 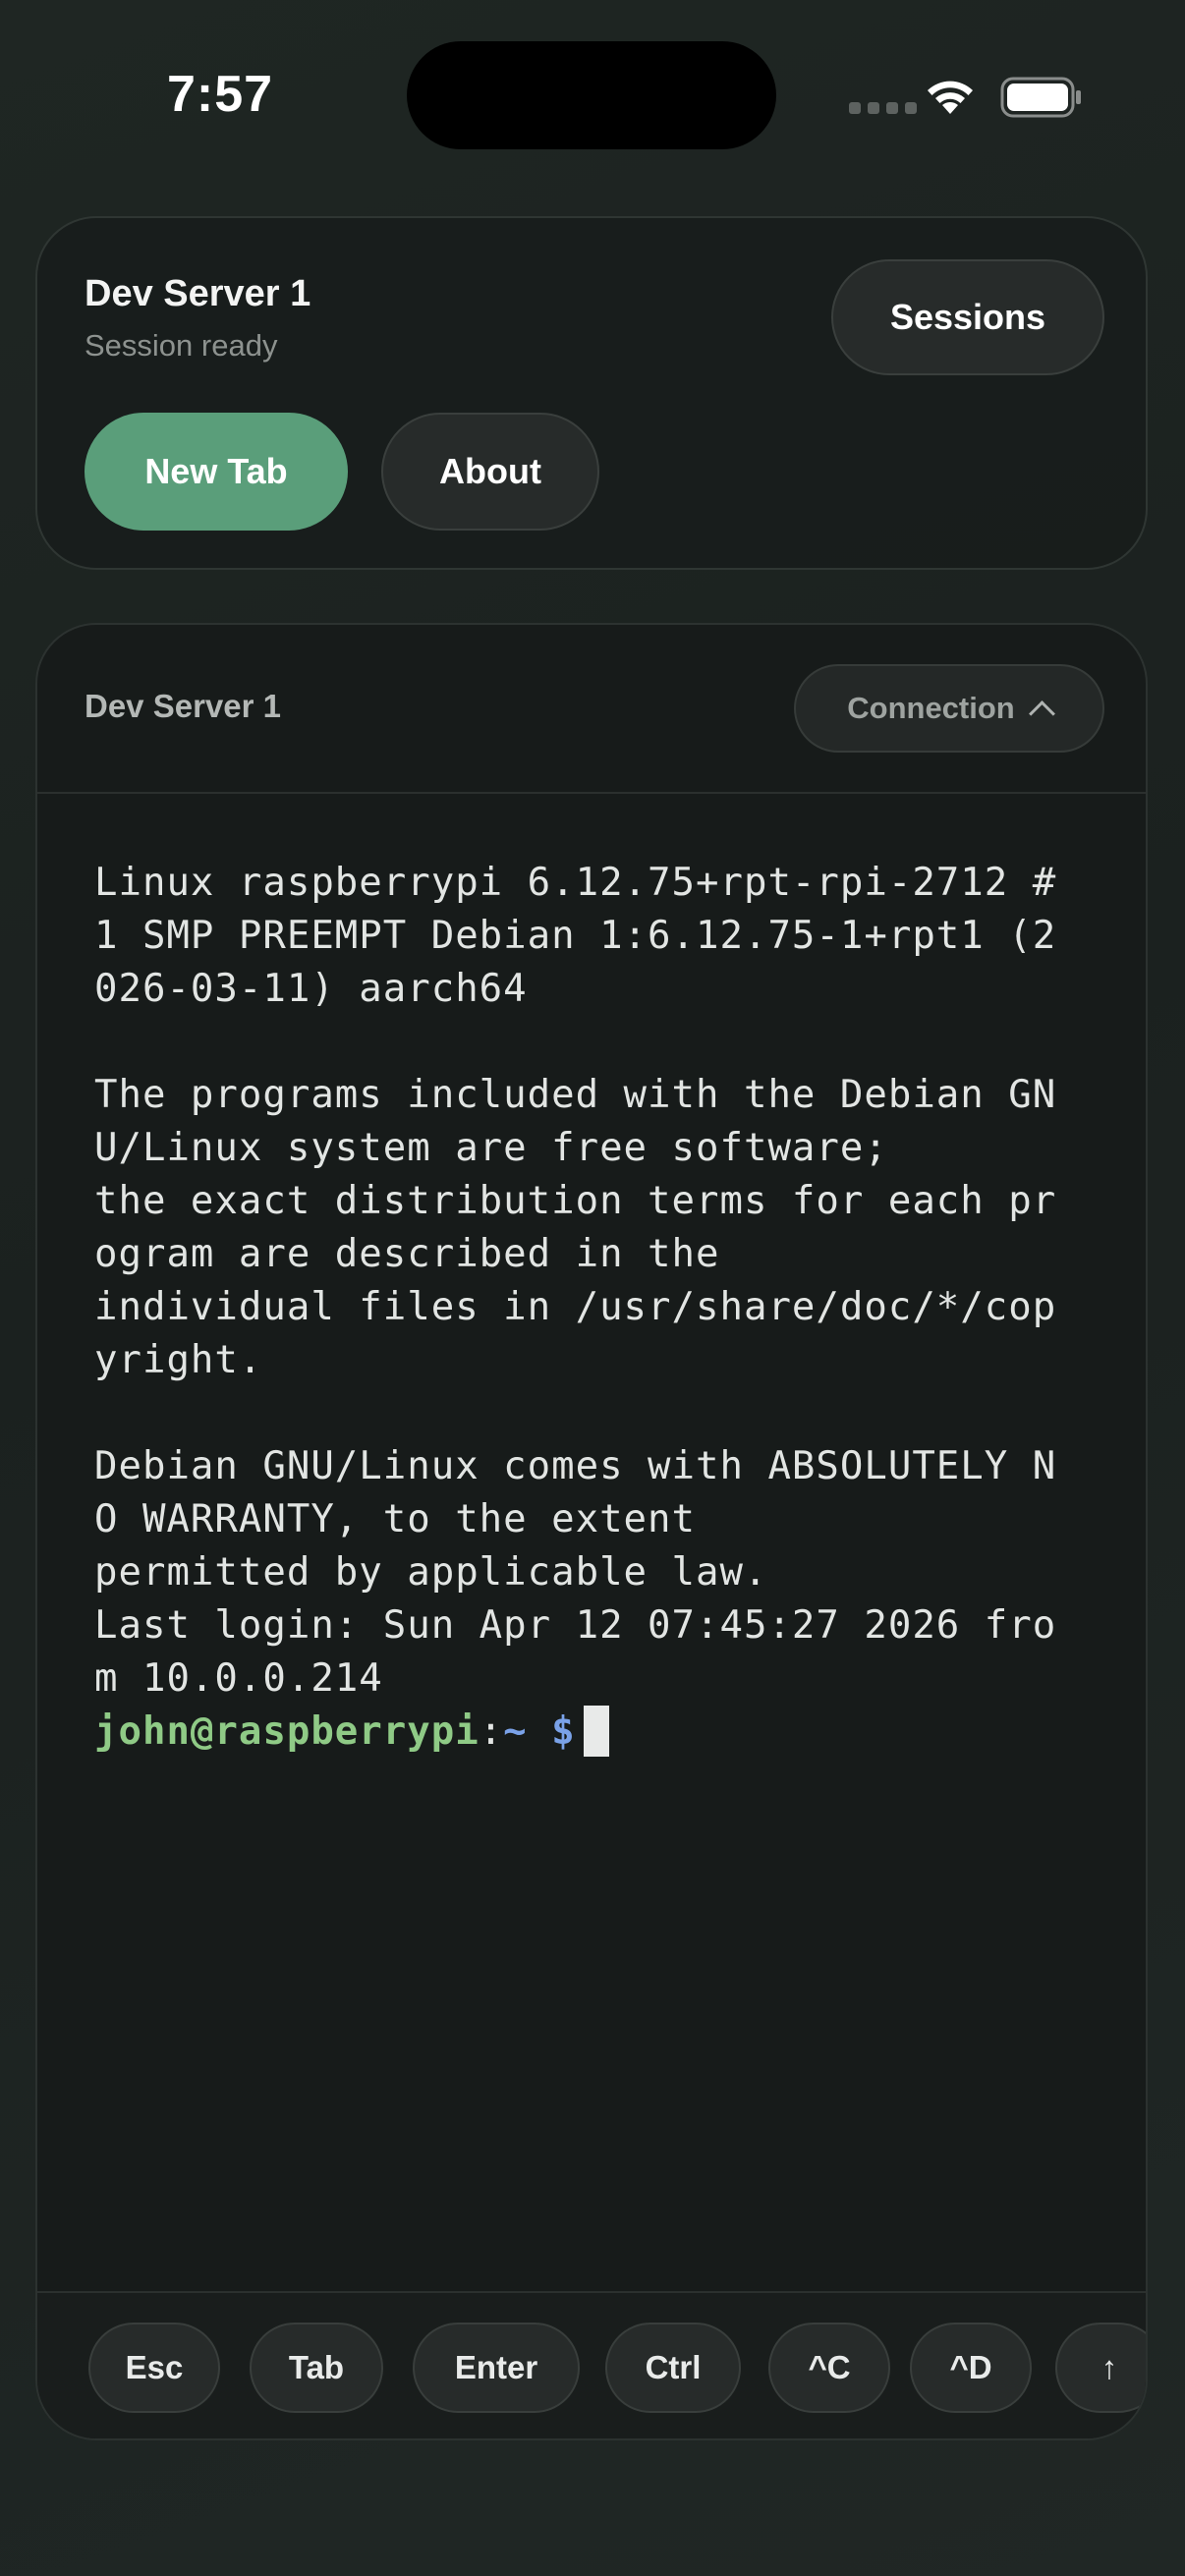 What do you see at coordinates (829, 2368) in the screenshot?
I see `key-ctrl-c: ^C` at bounding box center [829, 2368].